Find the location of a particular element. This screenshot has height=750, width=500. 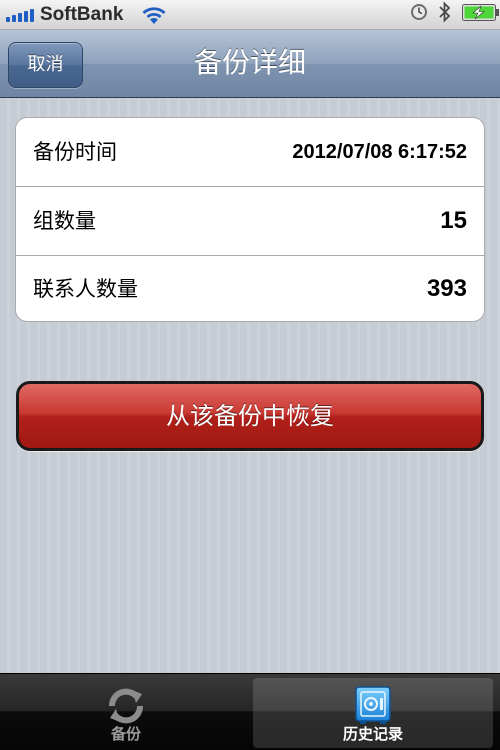

bluetooth-icon is located at coordinates (445, 12).